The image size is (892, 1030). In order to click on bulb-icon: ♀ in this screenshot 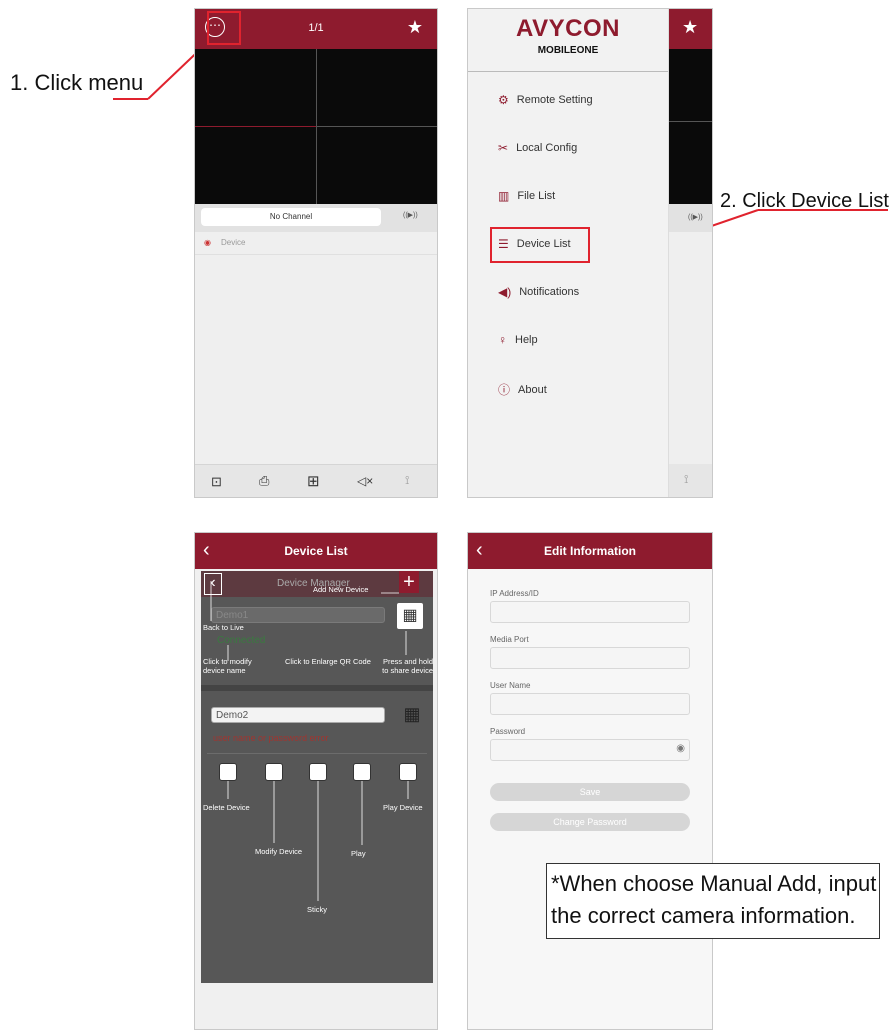, I will do `click(502, 340)`.